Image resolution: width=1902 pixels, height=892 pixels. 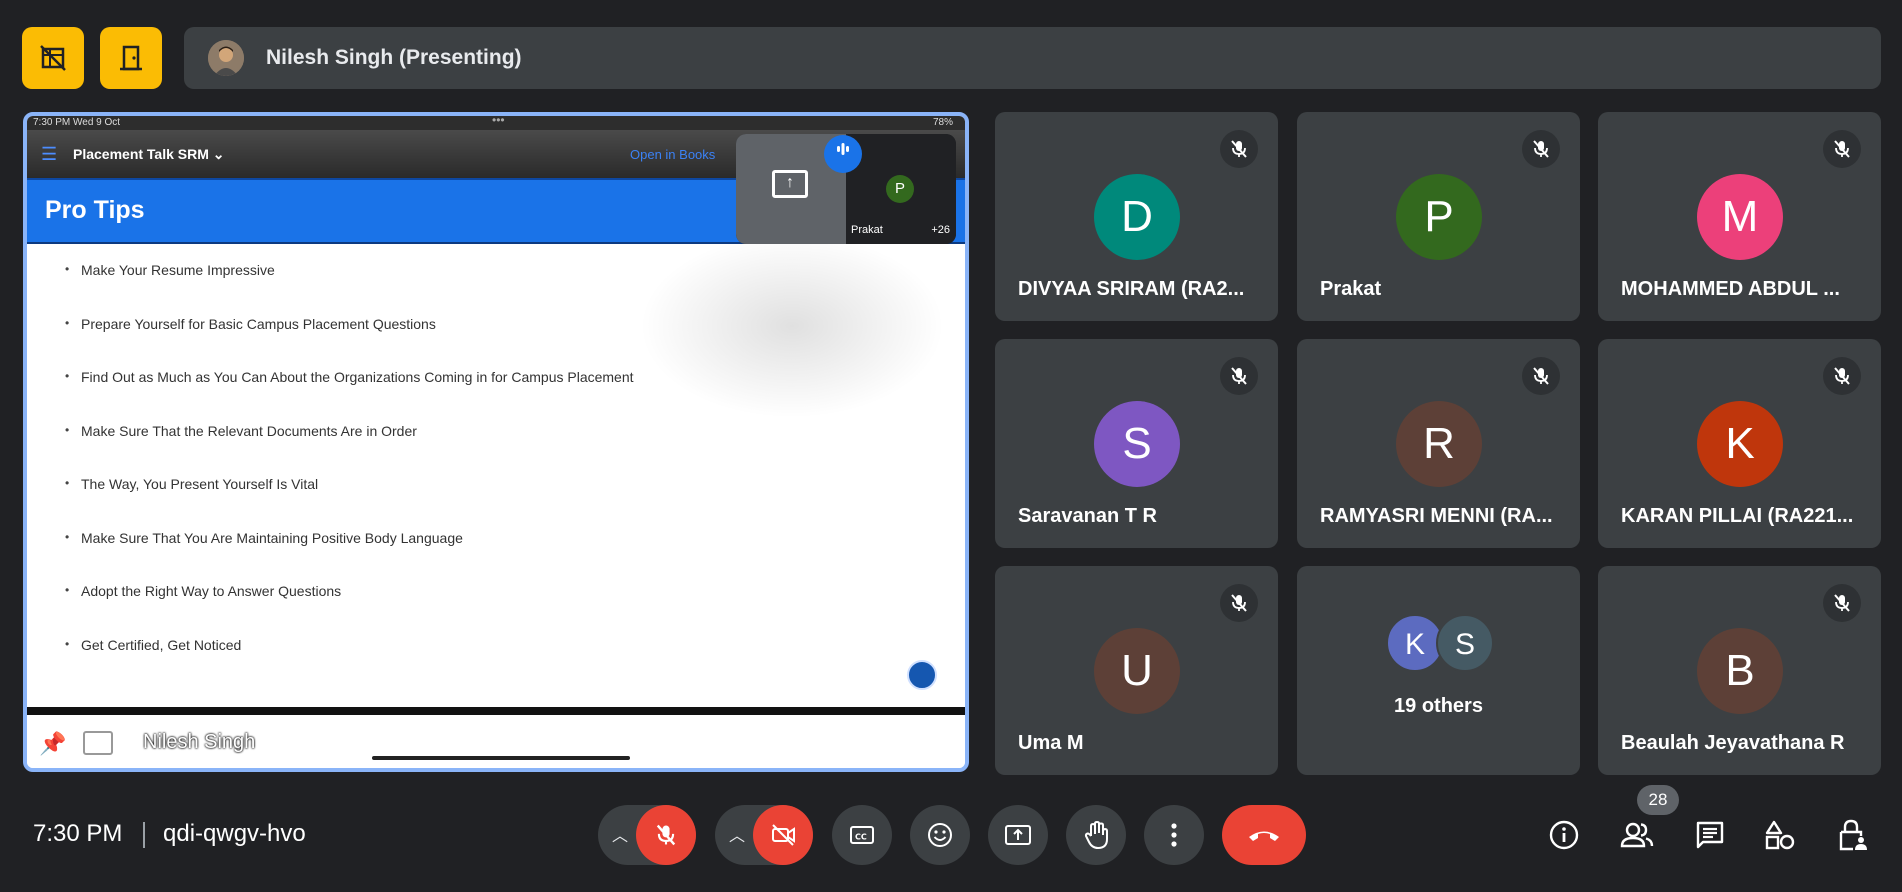 What do you see at coordinates (790, 184) in the screenshot?
I see `present-screen-icon: ↑` at bounding box center [790, 184].